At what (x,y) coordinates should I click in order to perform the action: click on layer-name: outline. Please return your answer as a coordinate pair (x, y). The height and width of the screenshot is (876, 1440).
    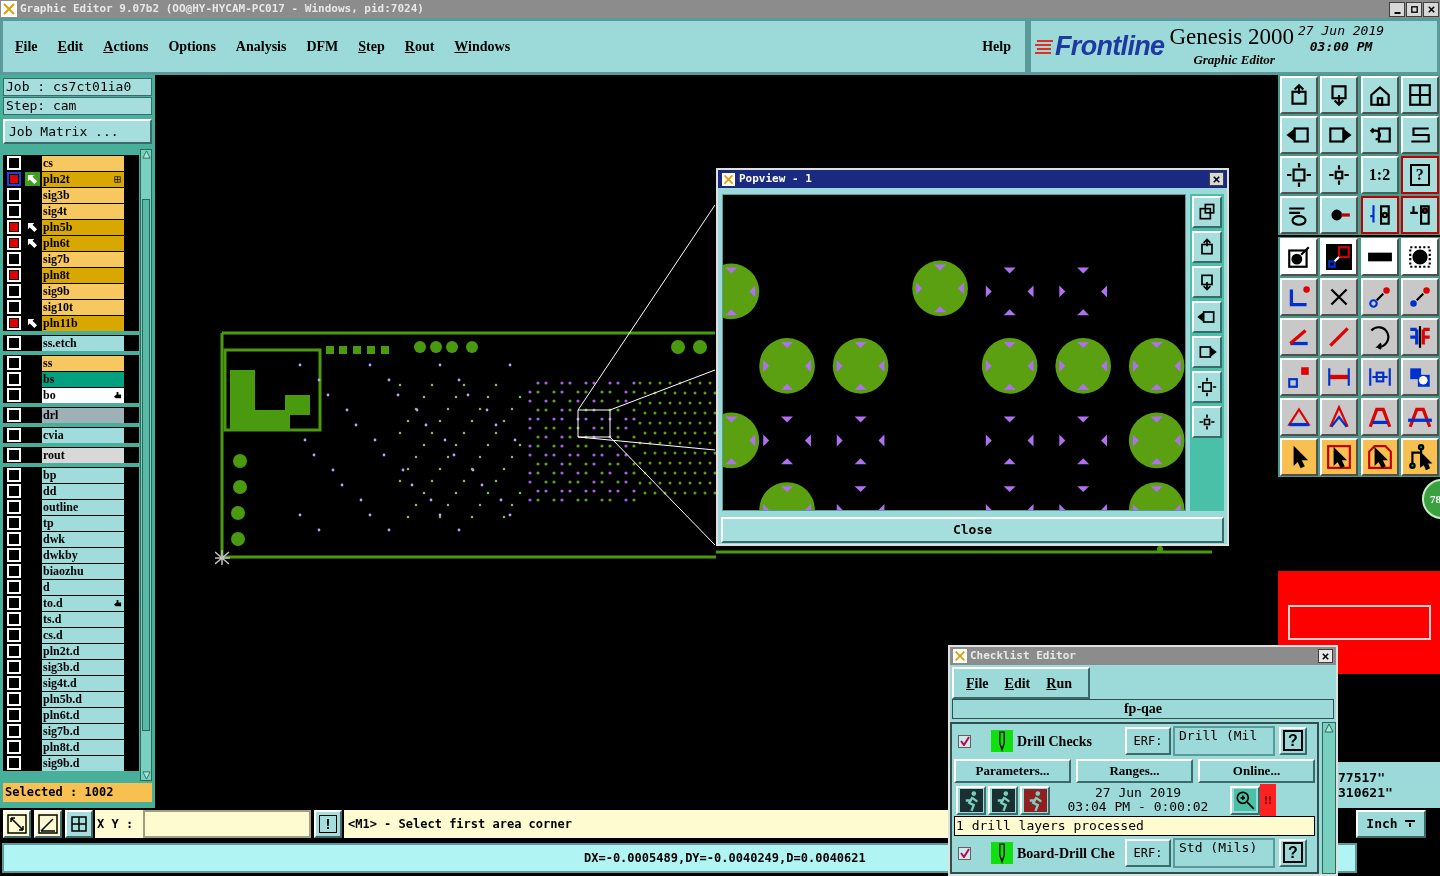
    Looking at the image, I should click on (83, 507).